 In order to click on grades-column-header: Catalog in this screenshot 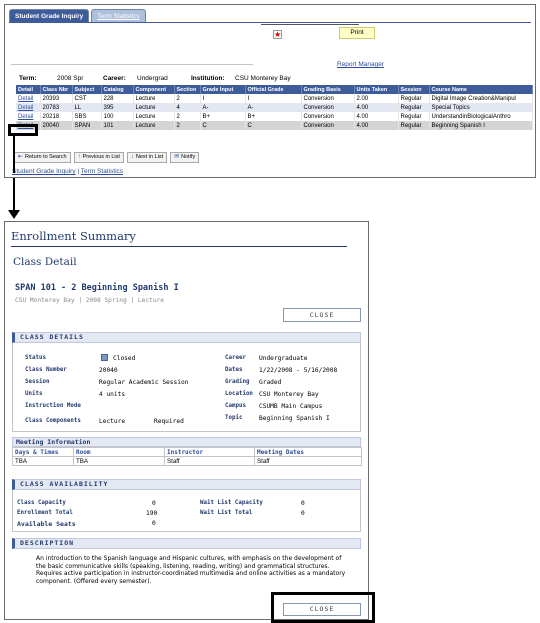, I will do `click(117, 89)`.